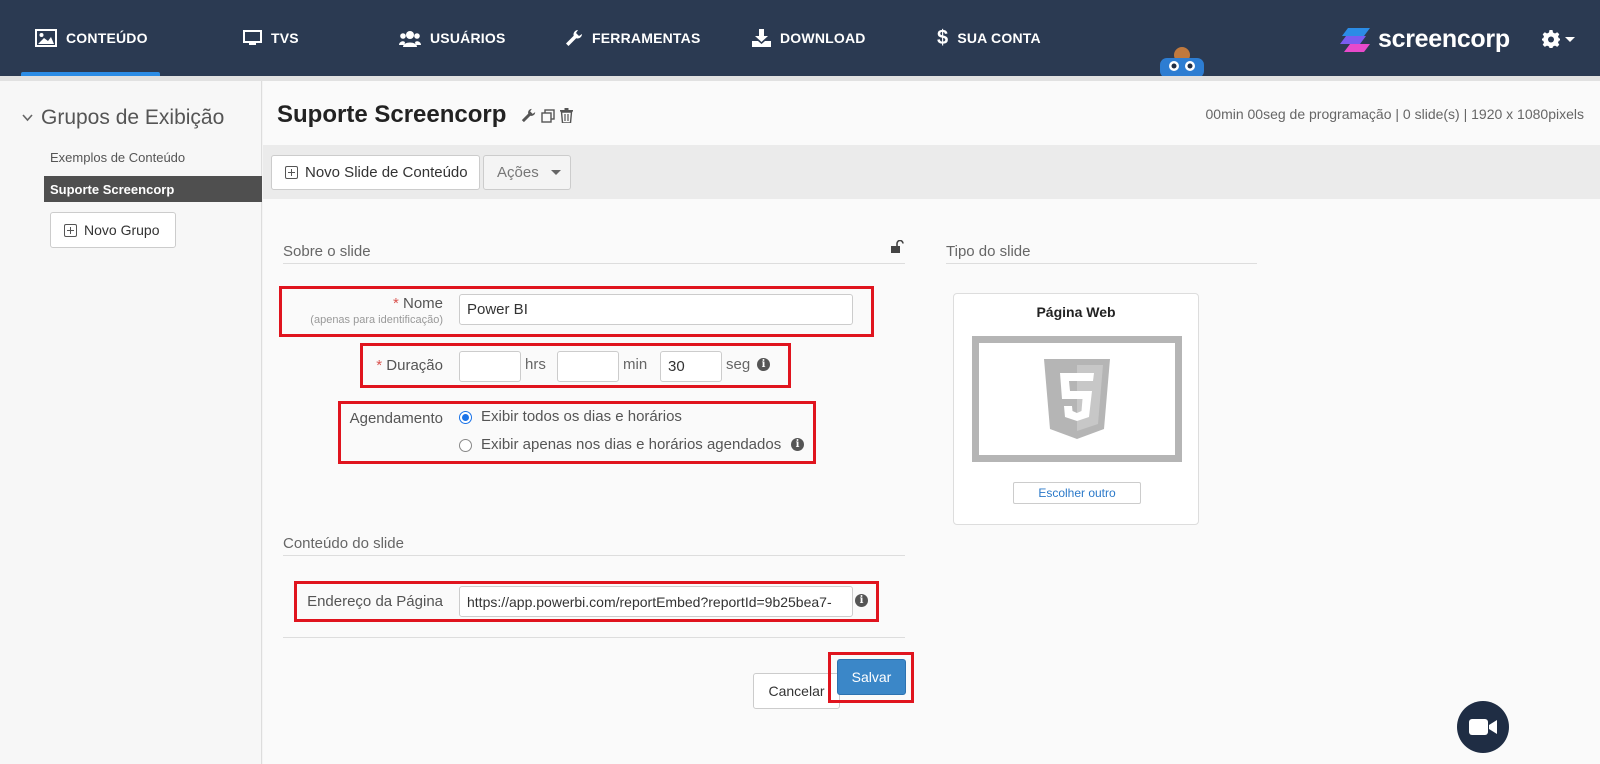 The height and width of the screenshot is (764, 1600). Describe the element at coordinates (112, 189) in the screenshot. I see `sidebar-item-label: Suporte Screencorp` at that location.